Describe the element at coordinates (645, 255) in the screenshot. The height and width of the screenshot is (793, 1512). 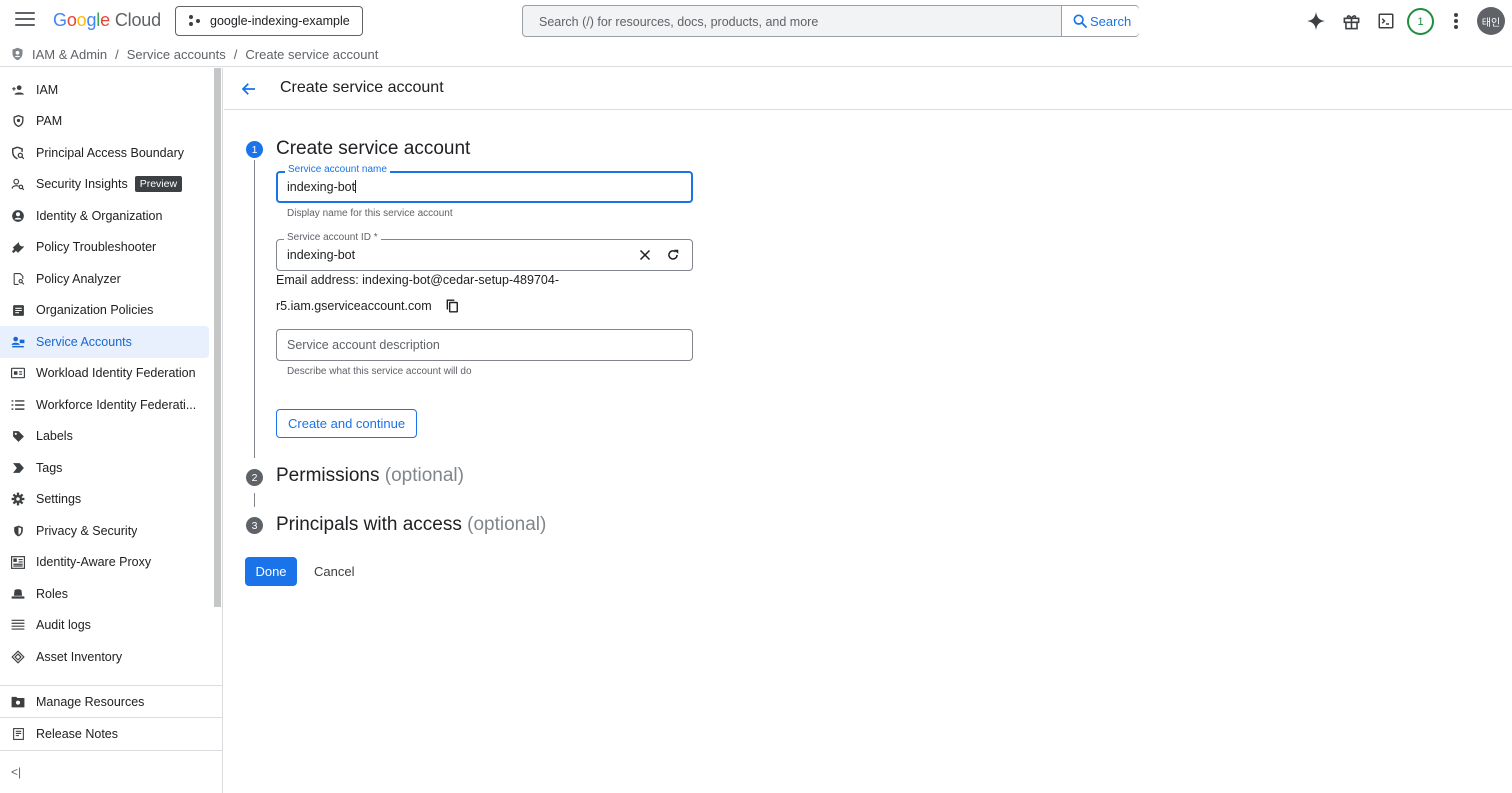
I see `close-icon` at that location.